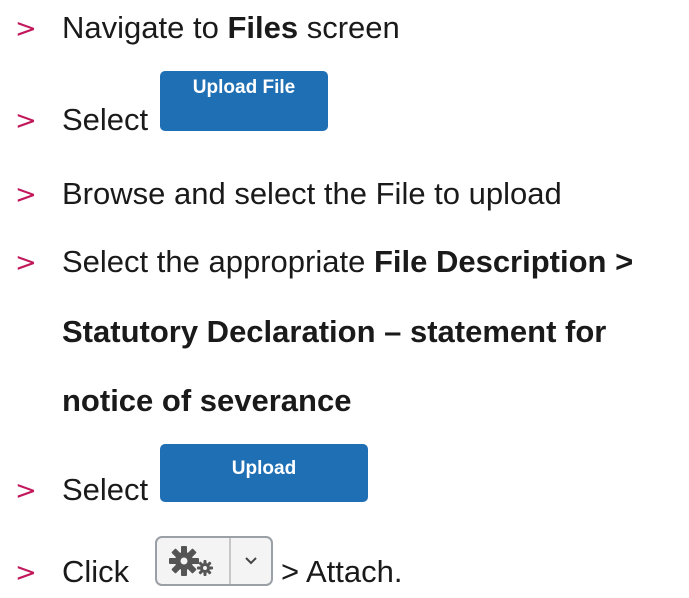  What do you see at coordinates (312, 193) in the screenshot?
I see `step-3-text: Browse and select the File to upload` at bounding box center [312, 193].